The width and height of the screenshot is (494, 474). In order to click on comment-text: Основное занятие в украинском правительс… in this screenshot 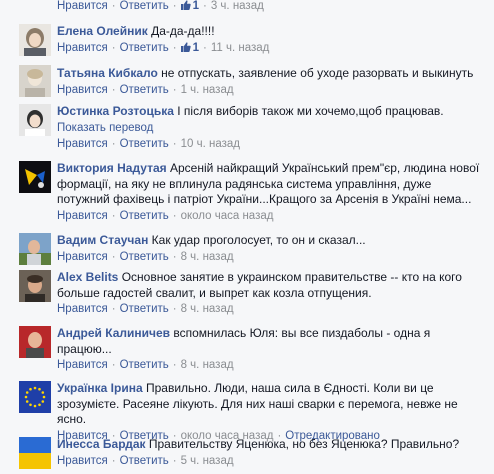, I will do `click(259, 285)`.